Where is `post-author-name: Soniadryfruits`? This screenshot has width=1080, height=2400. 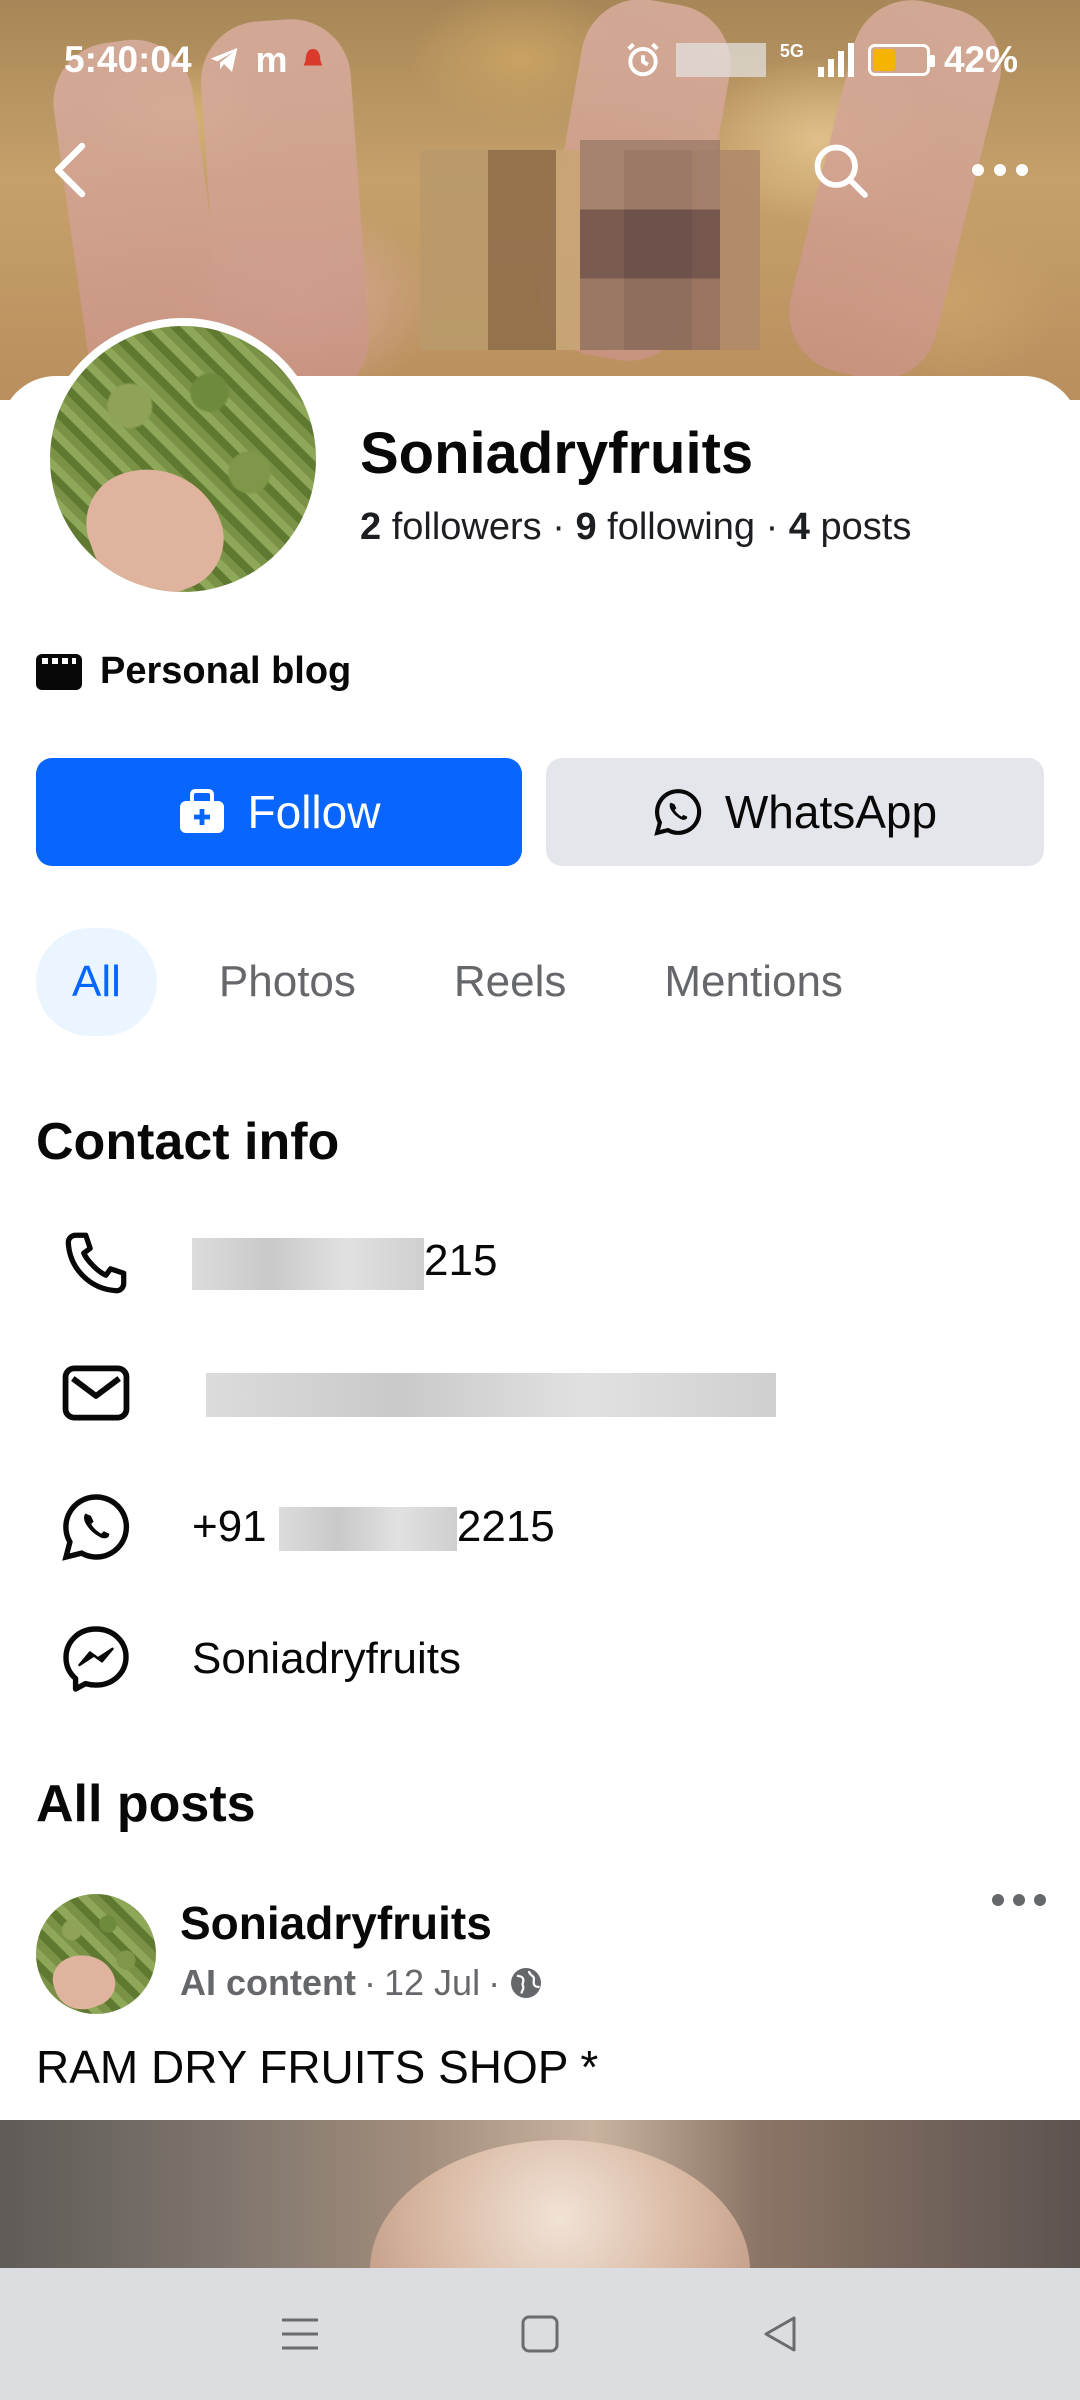 post-author-name: Soniadryfruits is located at coordinates (336, 1923).